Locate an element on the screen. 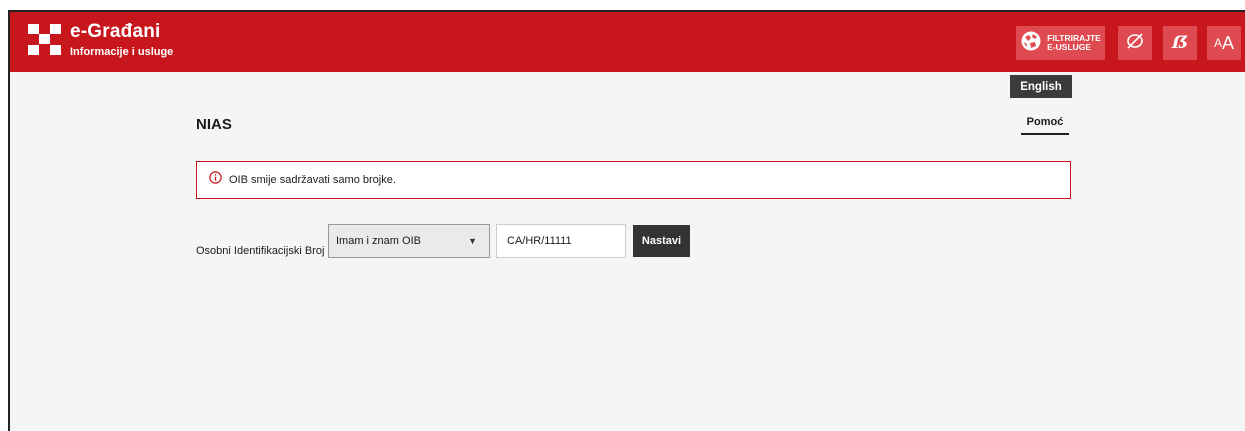 This screenshot has width=1245, height=431. oib-option-select: Imam i znam OIB ▼ is located at coordinates (409, 241).